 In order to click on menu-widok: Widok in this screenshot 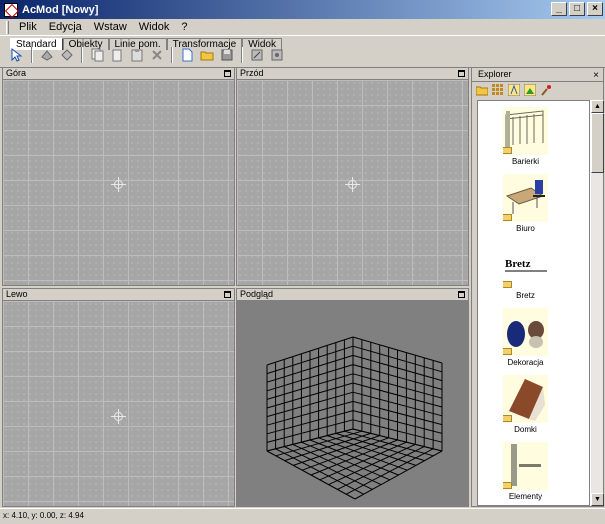, I will do `click(154, 27)`.